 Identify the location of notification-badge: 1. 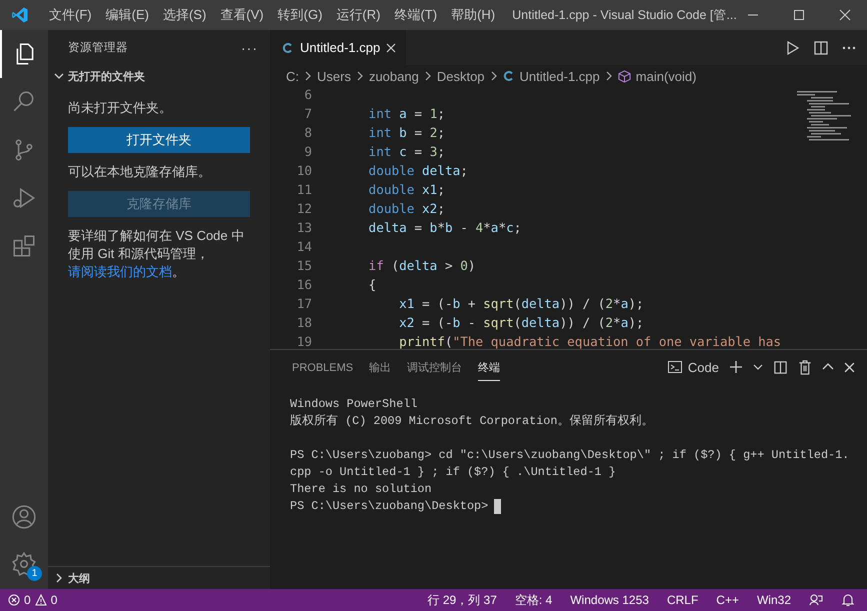
(34, 573).